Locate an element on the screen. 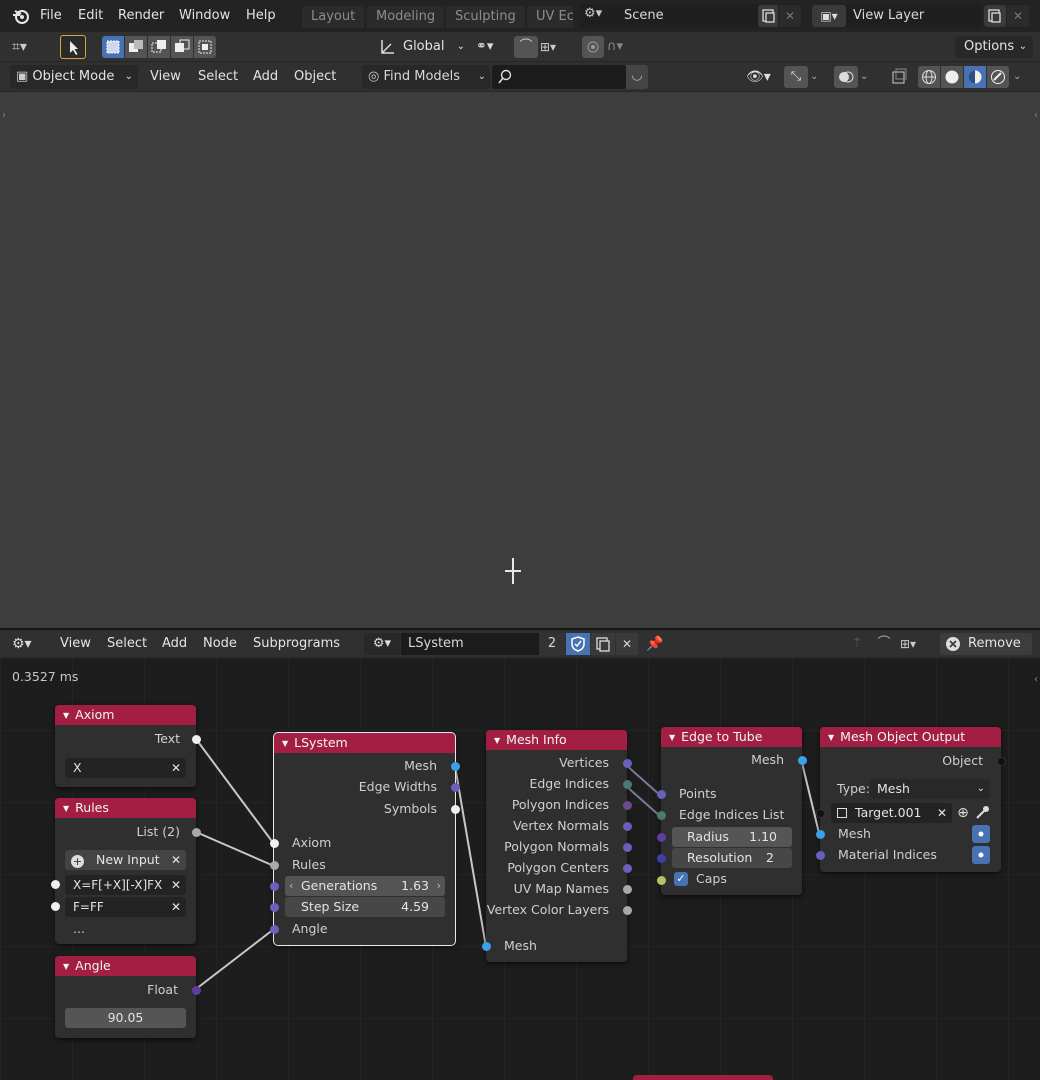 The width and height of the screenshot is (1040, 1080). node-menu-select: Select is located at coordinates (127, 644).